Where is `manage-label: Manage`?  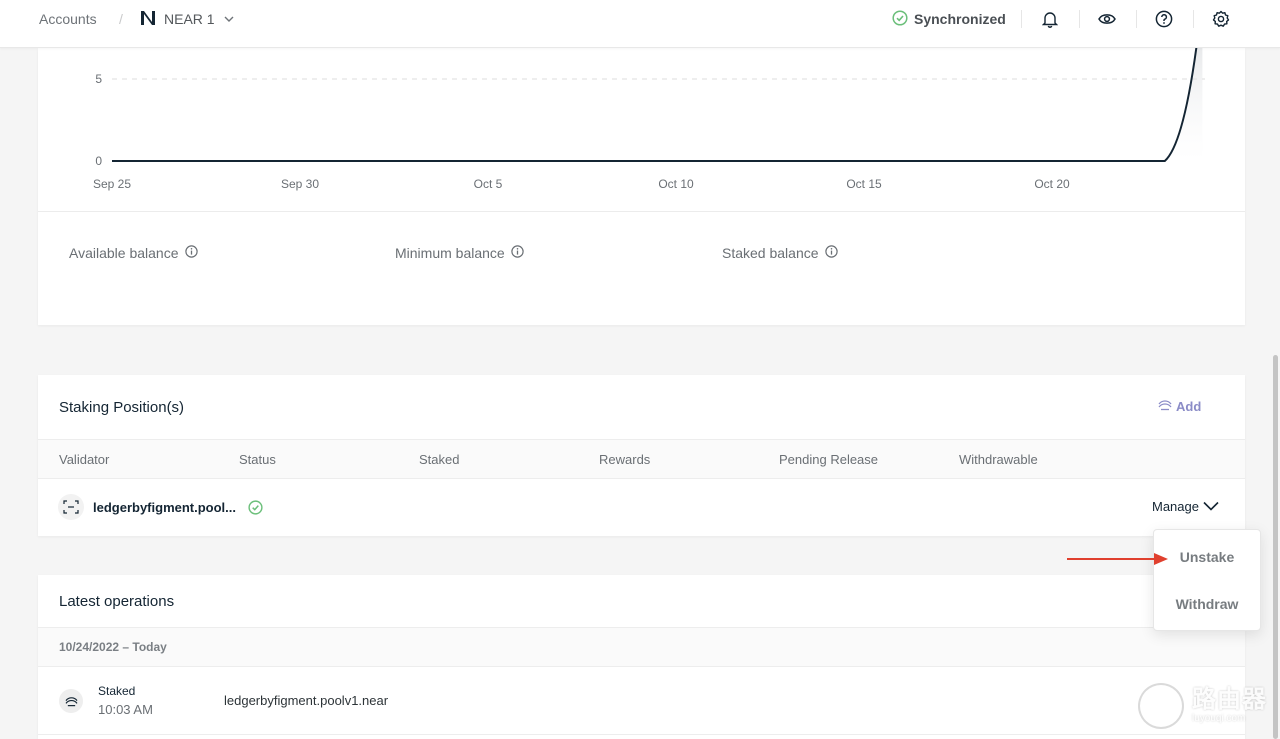
manage-label: Manage is located at coordinates (1175, 506).